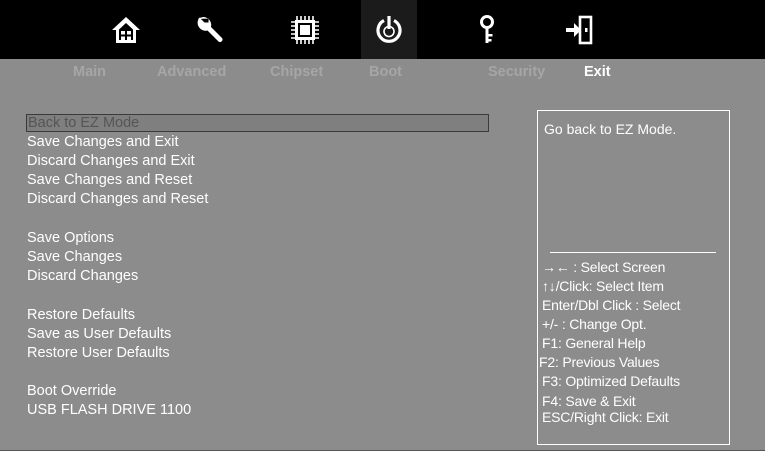 The height and width of the screenshot is (451, 765). Describe the element at coordinates (72, 391) in the screenshot. I see `section-boot-override: Boot Override` at that location.